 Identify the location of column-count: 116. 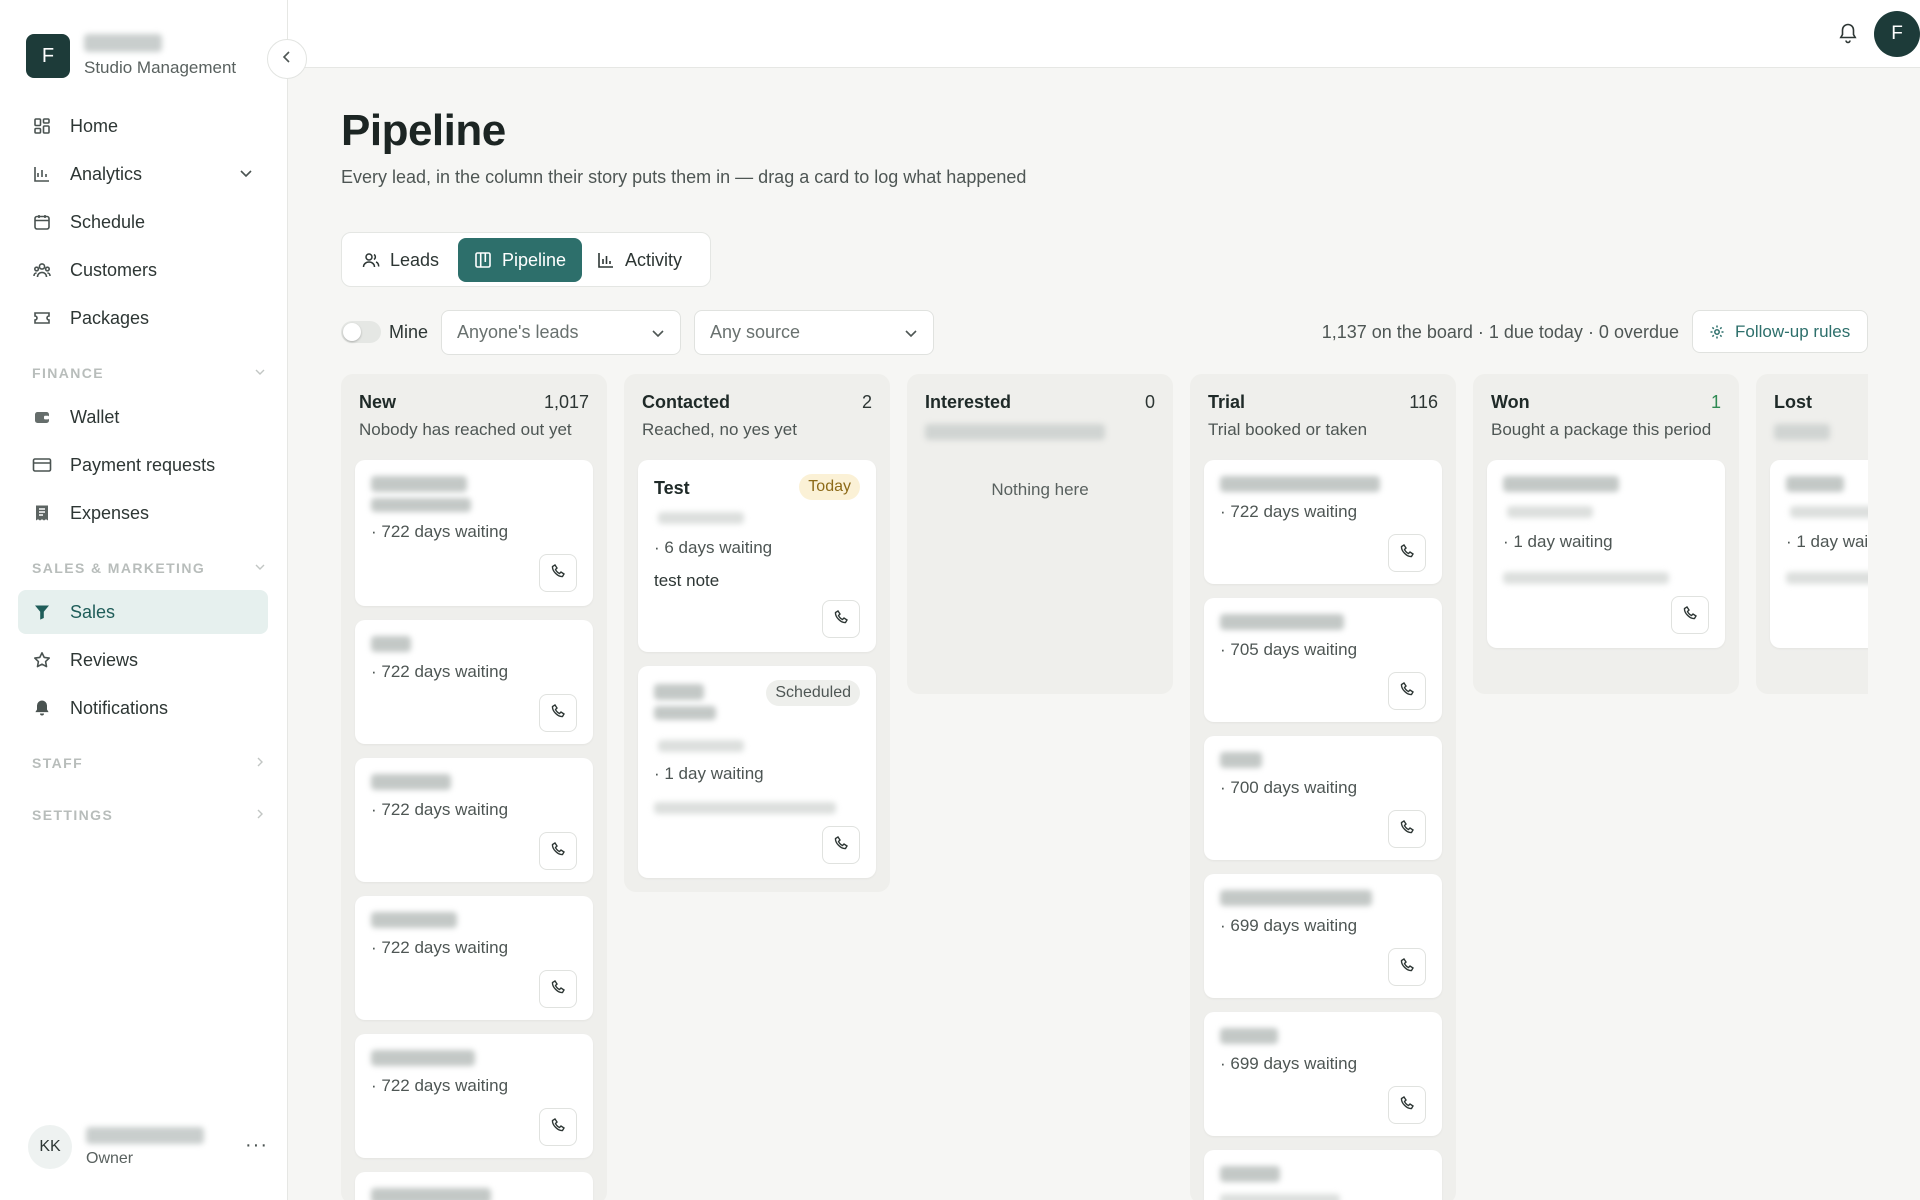
(1423, 402).